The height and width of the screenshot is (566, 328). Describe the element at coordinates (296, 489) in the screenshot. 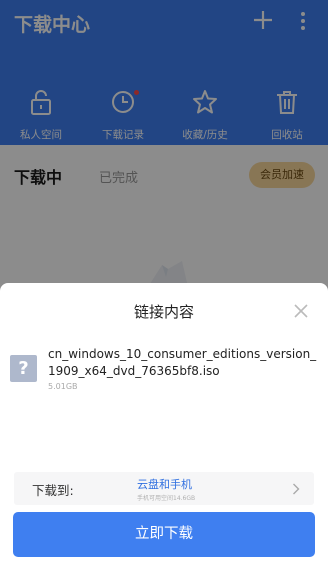

I see `chevron-right-icon` at that location.